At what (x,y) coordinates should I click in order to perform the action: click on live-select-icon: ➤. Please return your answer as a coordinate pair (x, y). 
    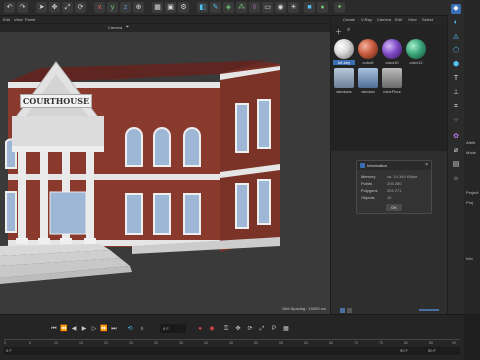
    Looking at the image, I should click on (41, 7).